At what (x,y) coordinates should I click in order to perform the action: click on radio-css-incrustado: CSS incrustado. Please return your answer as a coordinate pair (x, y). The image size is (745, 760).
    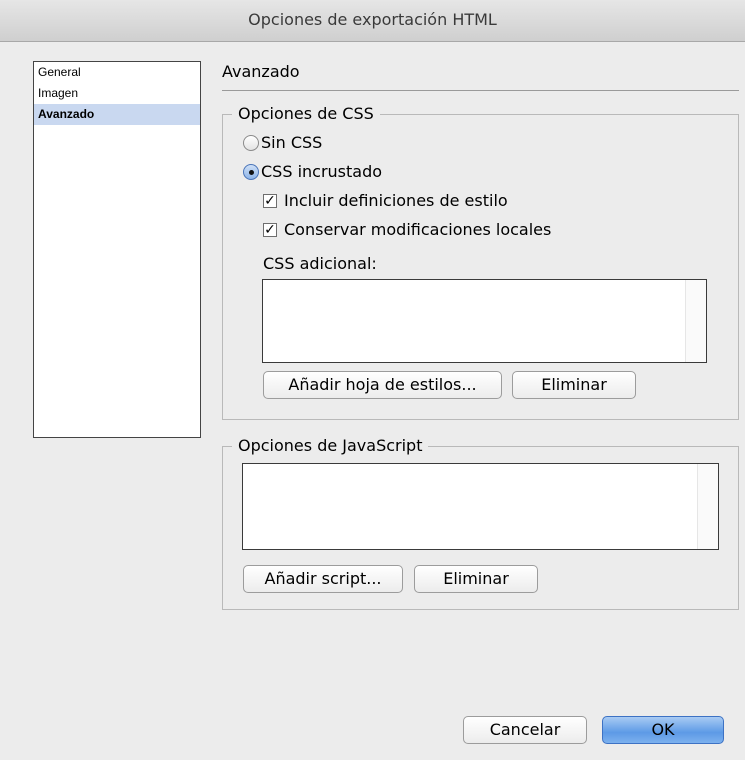
    Looking at the image, I should click on (312, 171).